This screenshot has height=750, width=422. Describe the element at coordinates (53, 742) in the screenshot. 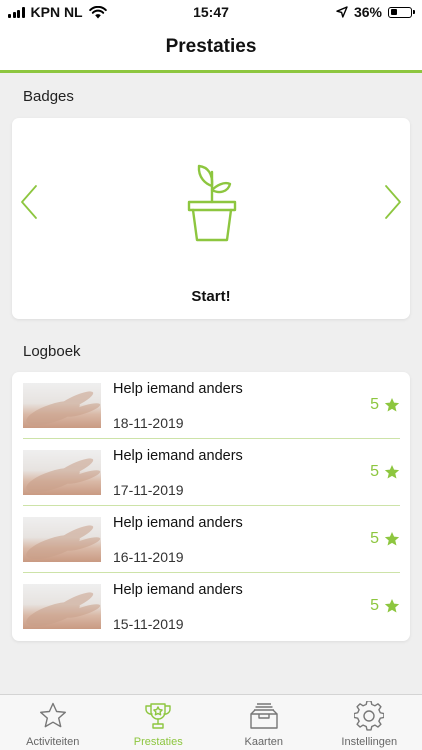

I see `tab-label: Activiteiten` at that location.